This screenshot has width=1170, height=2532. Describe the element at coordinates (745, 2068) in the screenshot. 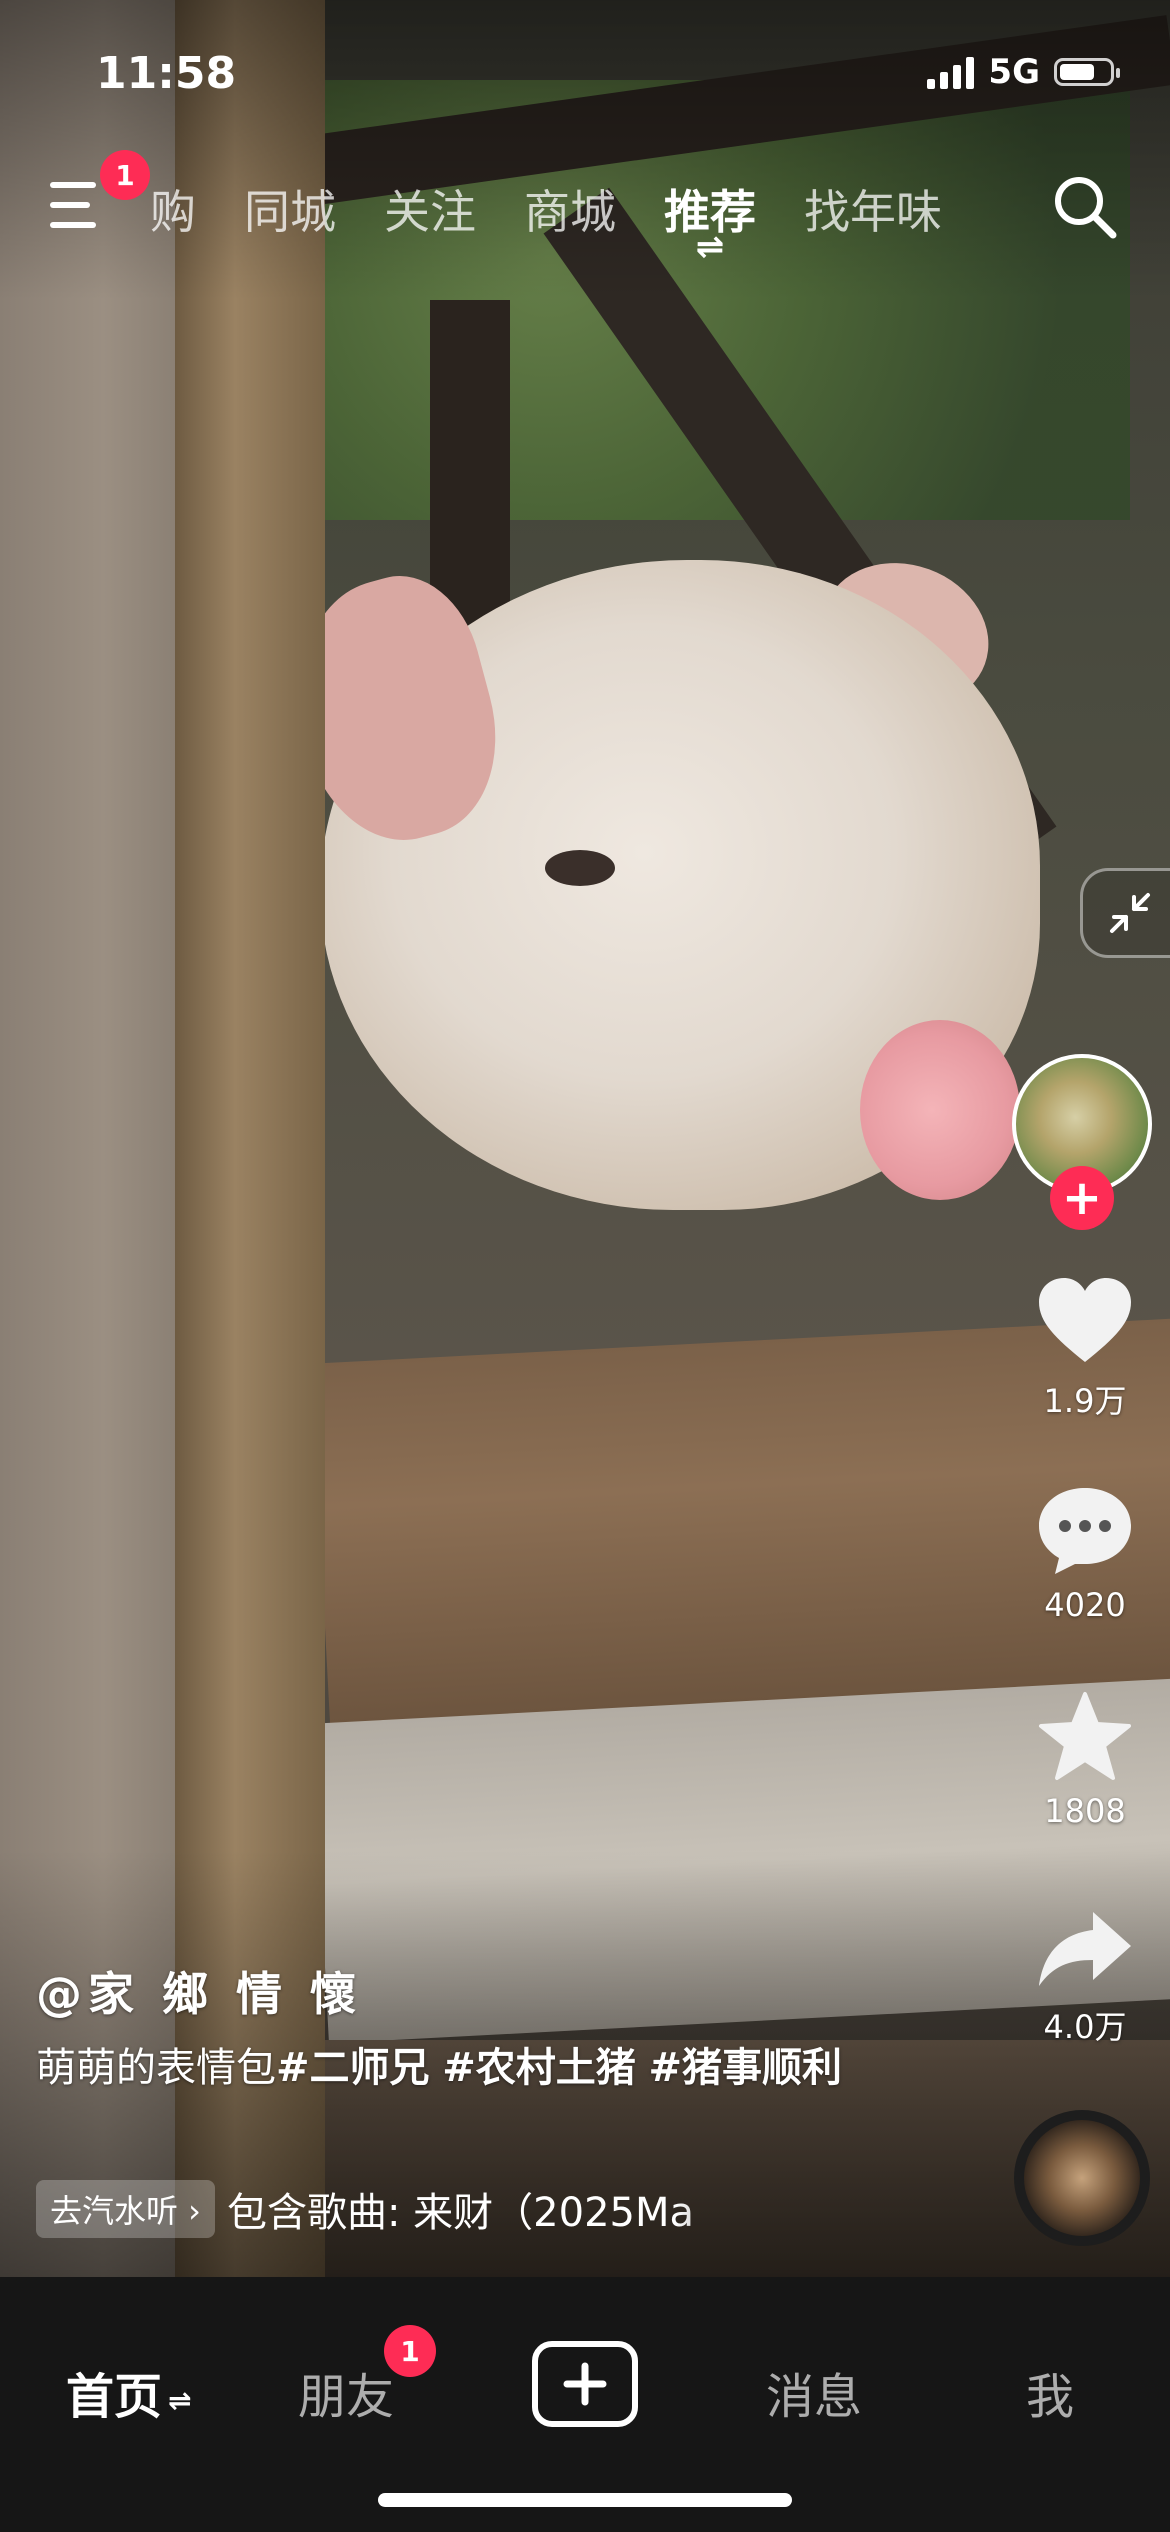

I see `hashtag: #猪事顺利` at that location.